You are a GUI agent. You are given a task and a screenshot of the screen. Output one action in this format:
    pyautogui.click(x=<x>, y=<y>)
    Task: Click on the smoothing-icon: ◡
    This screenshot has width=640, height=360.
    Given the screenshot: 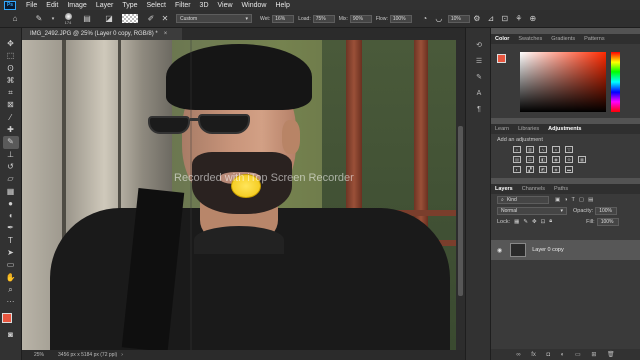 What is the action you would take?
    pyautogui.click(x=439, y=18)
    